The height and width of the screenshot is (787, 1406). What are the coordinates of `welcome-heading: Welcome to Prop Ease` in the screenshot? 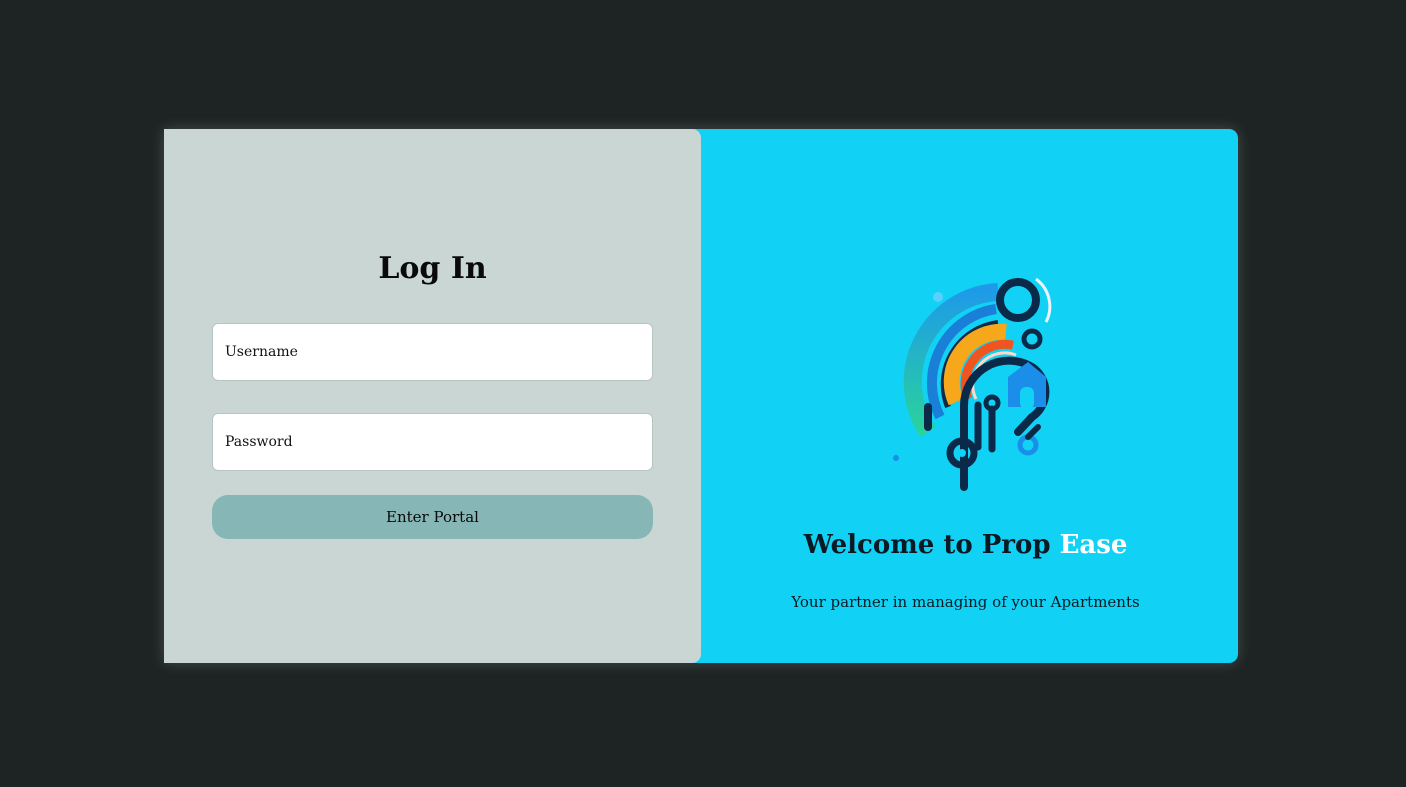 It's located at (965, 545).